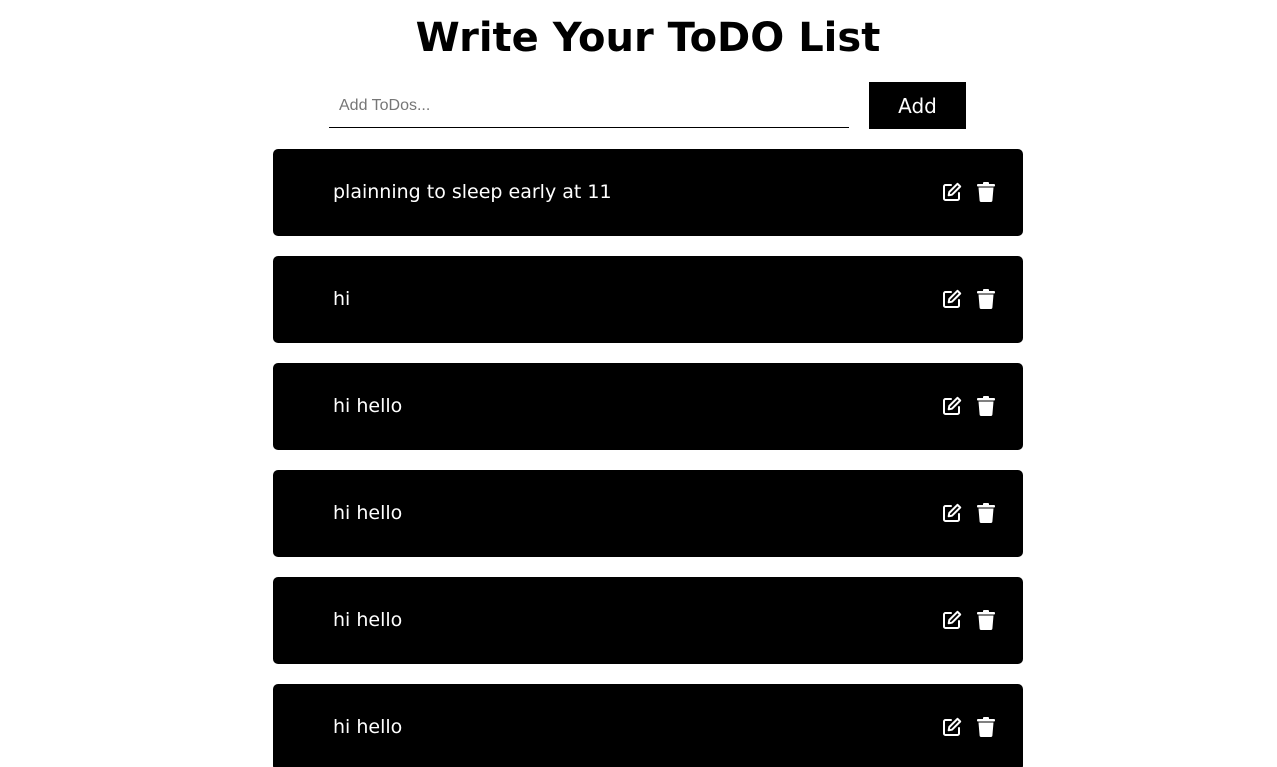 Image resolution: width=1277 pixels, height=767 pixels. I want to click on todo-text: plainning to sleep early at 11, so click(472, 192).